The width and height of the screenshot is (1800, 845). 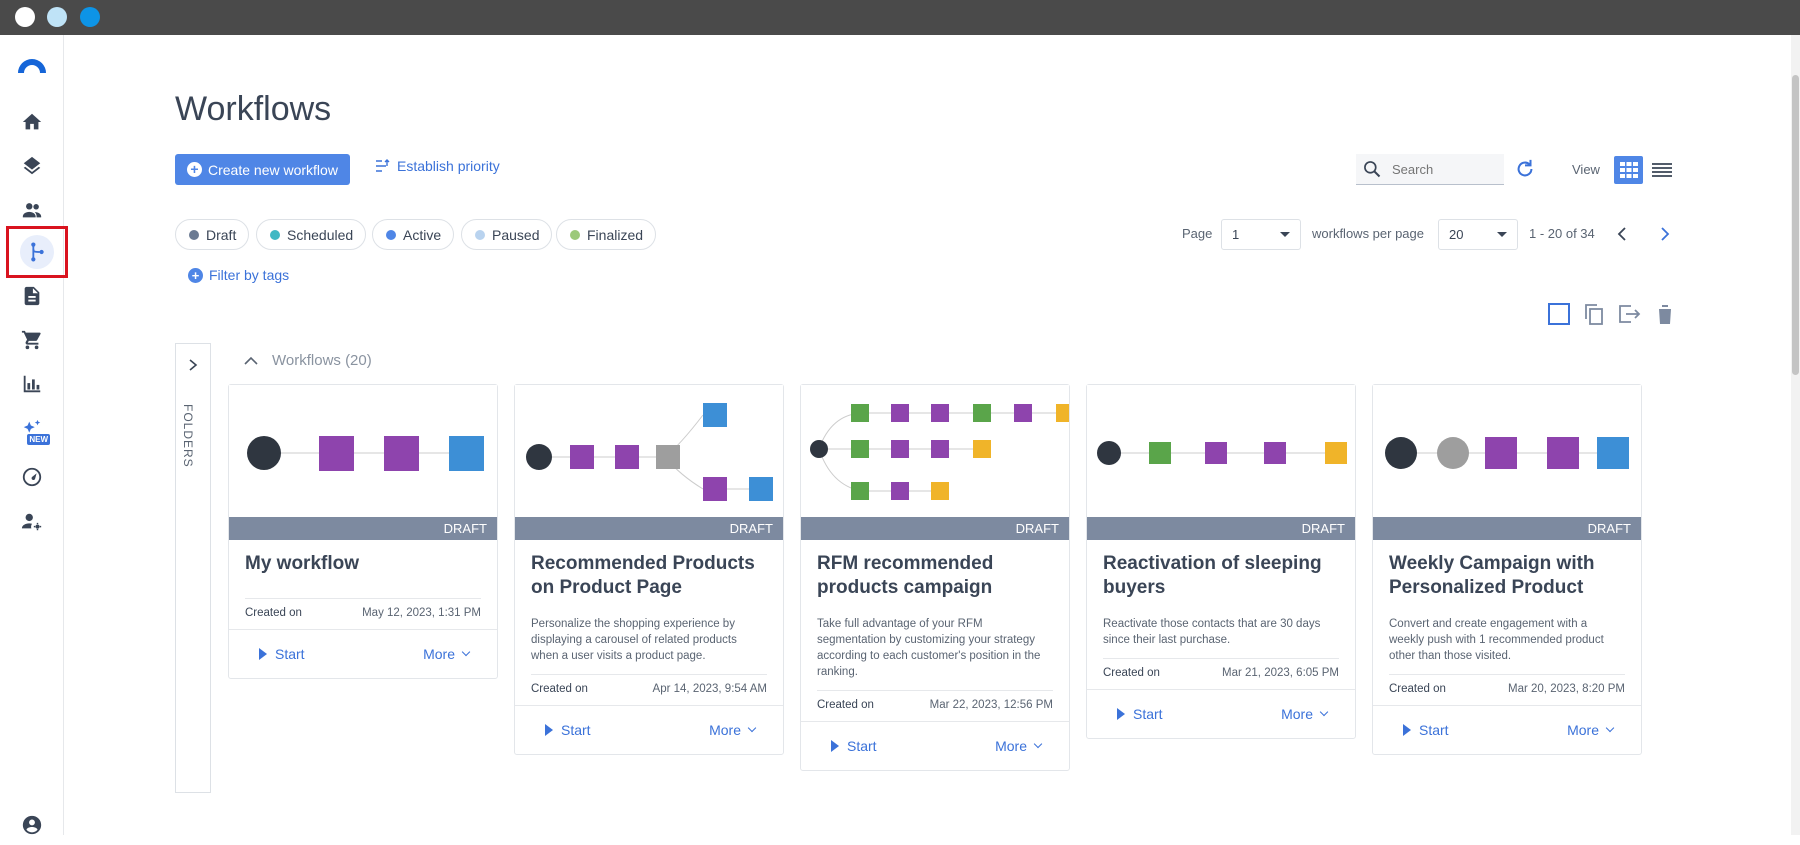 I want to click on card-title: RFM recommended products campaign, so click(x=935, y=576).